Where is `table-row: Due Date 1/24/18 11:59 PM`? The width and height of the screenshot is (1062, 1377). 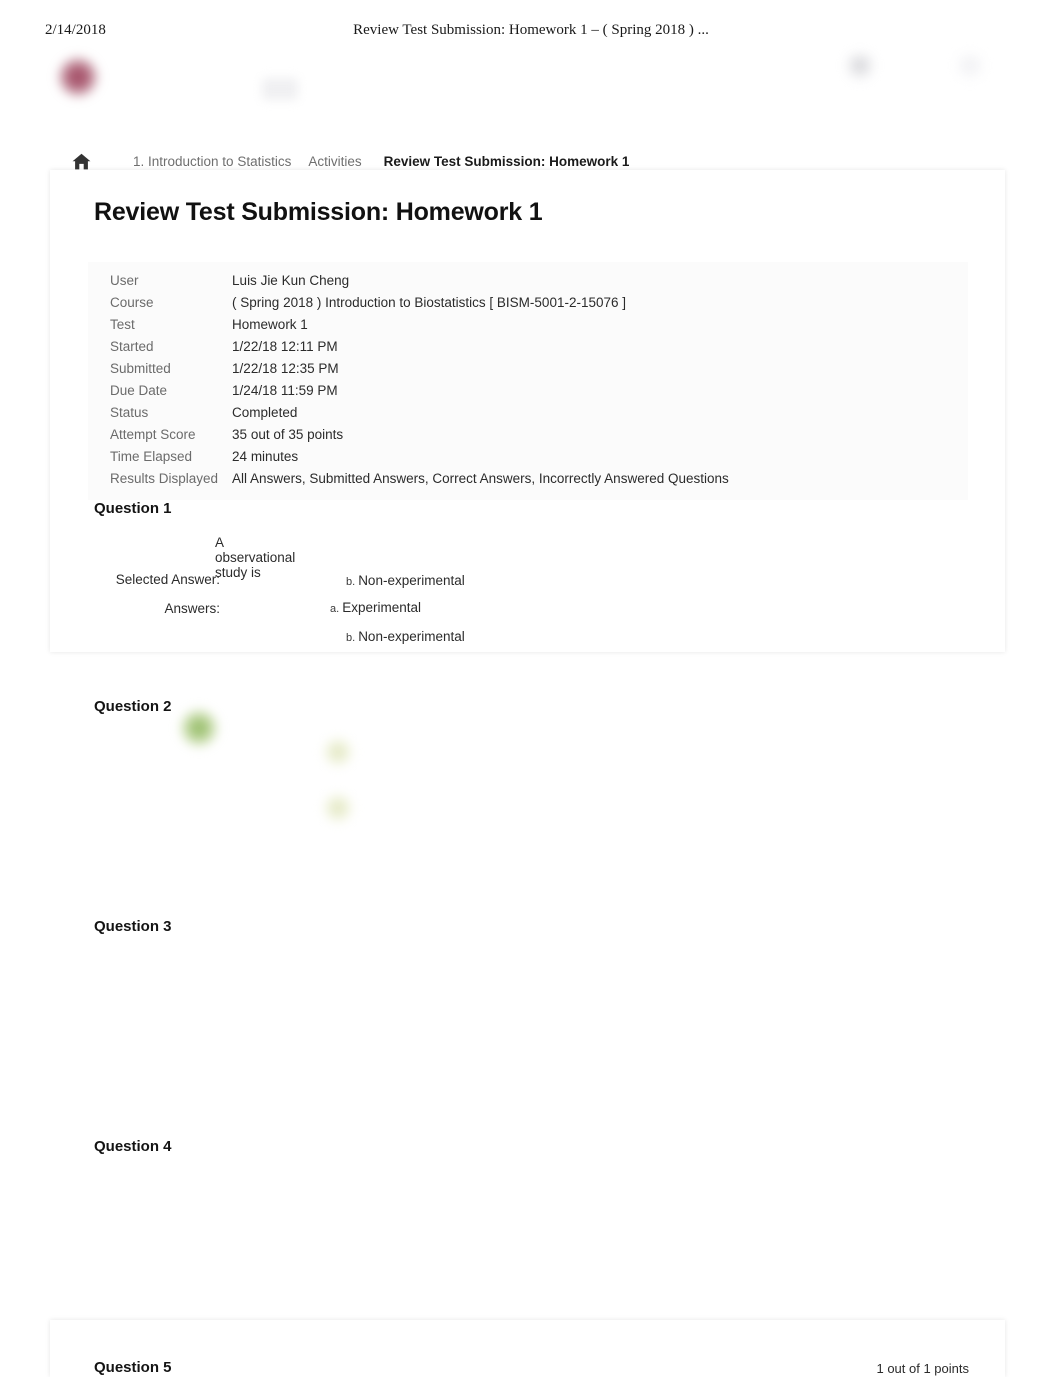 table-row: Due Date 1/24/18 11:59 PM is located at coordinates (419, 391).